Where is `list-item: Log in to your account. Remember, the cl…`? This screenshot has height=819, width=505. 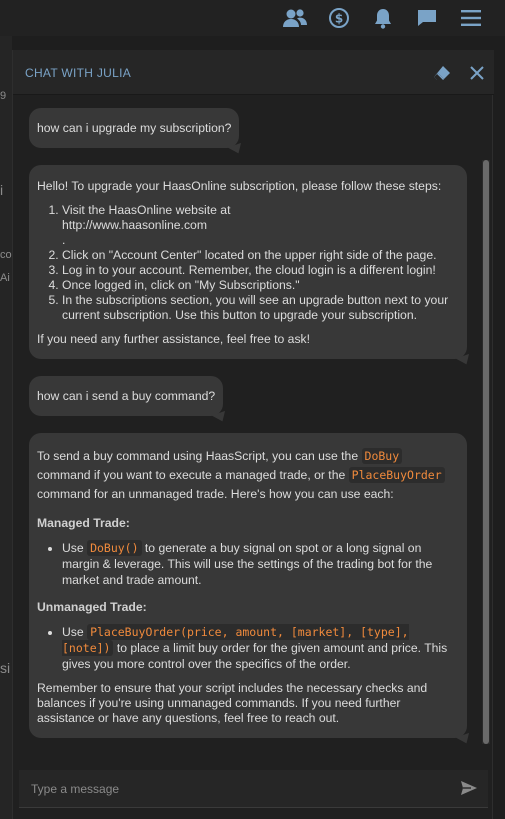
list-item: Log in to your account. Remember, the cl… is located at coordinates (260, 270).